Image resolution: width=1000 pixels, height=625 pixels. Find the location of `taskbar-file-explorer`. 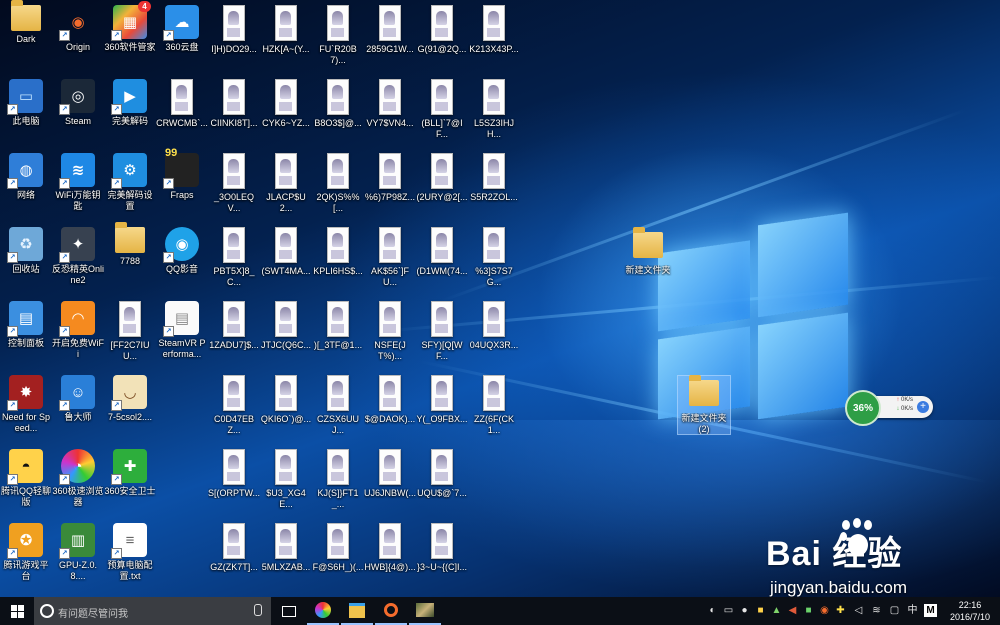

taskbar-file-explorer is located at coordinates (357, 611).